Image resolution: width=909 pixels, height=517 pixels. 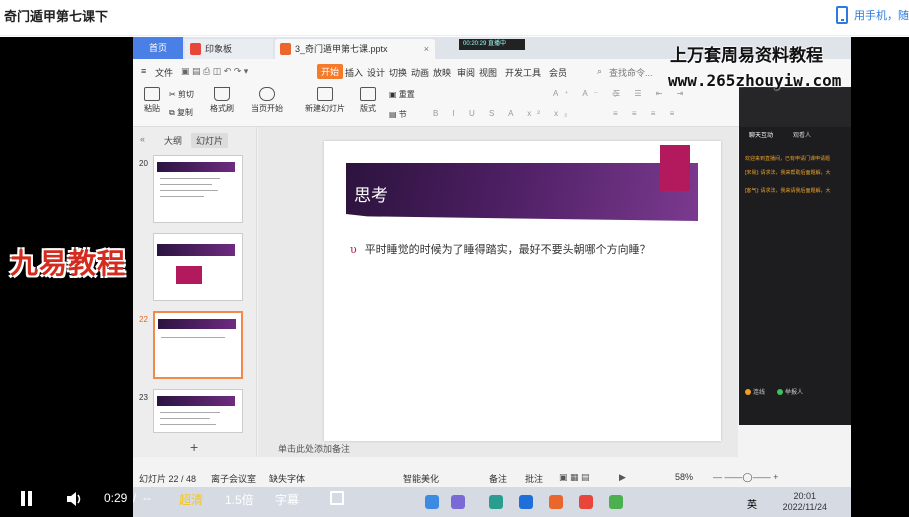 What do you see at coordinates (651, 93) in the screenshot?
I see `list-icons: ☰ ☰ ⇤ ⇥` at bounding box center [651, 93].